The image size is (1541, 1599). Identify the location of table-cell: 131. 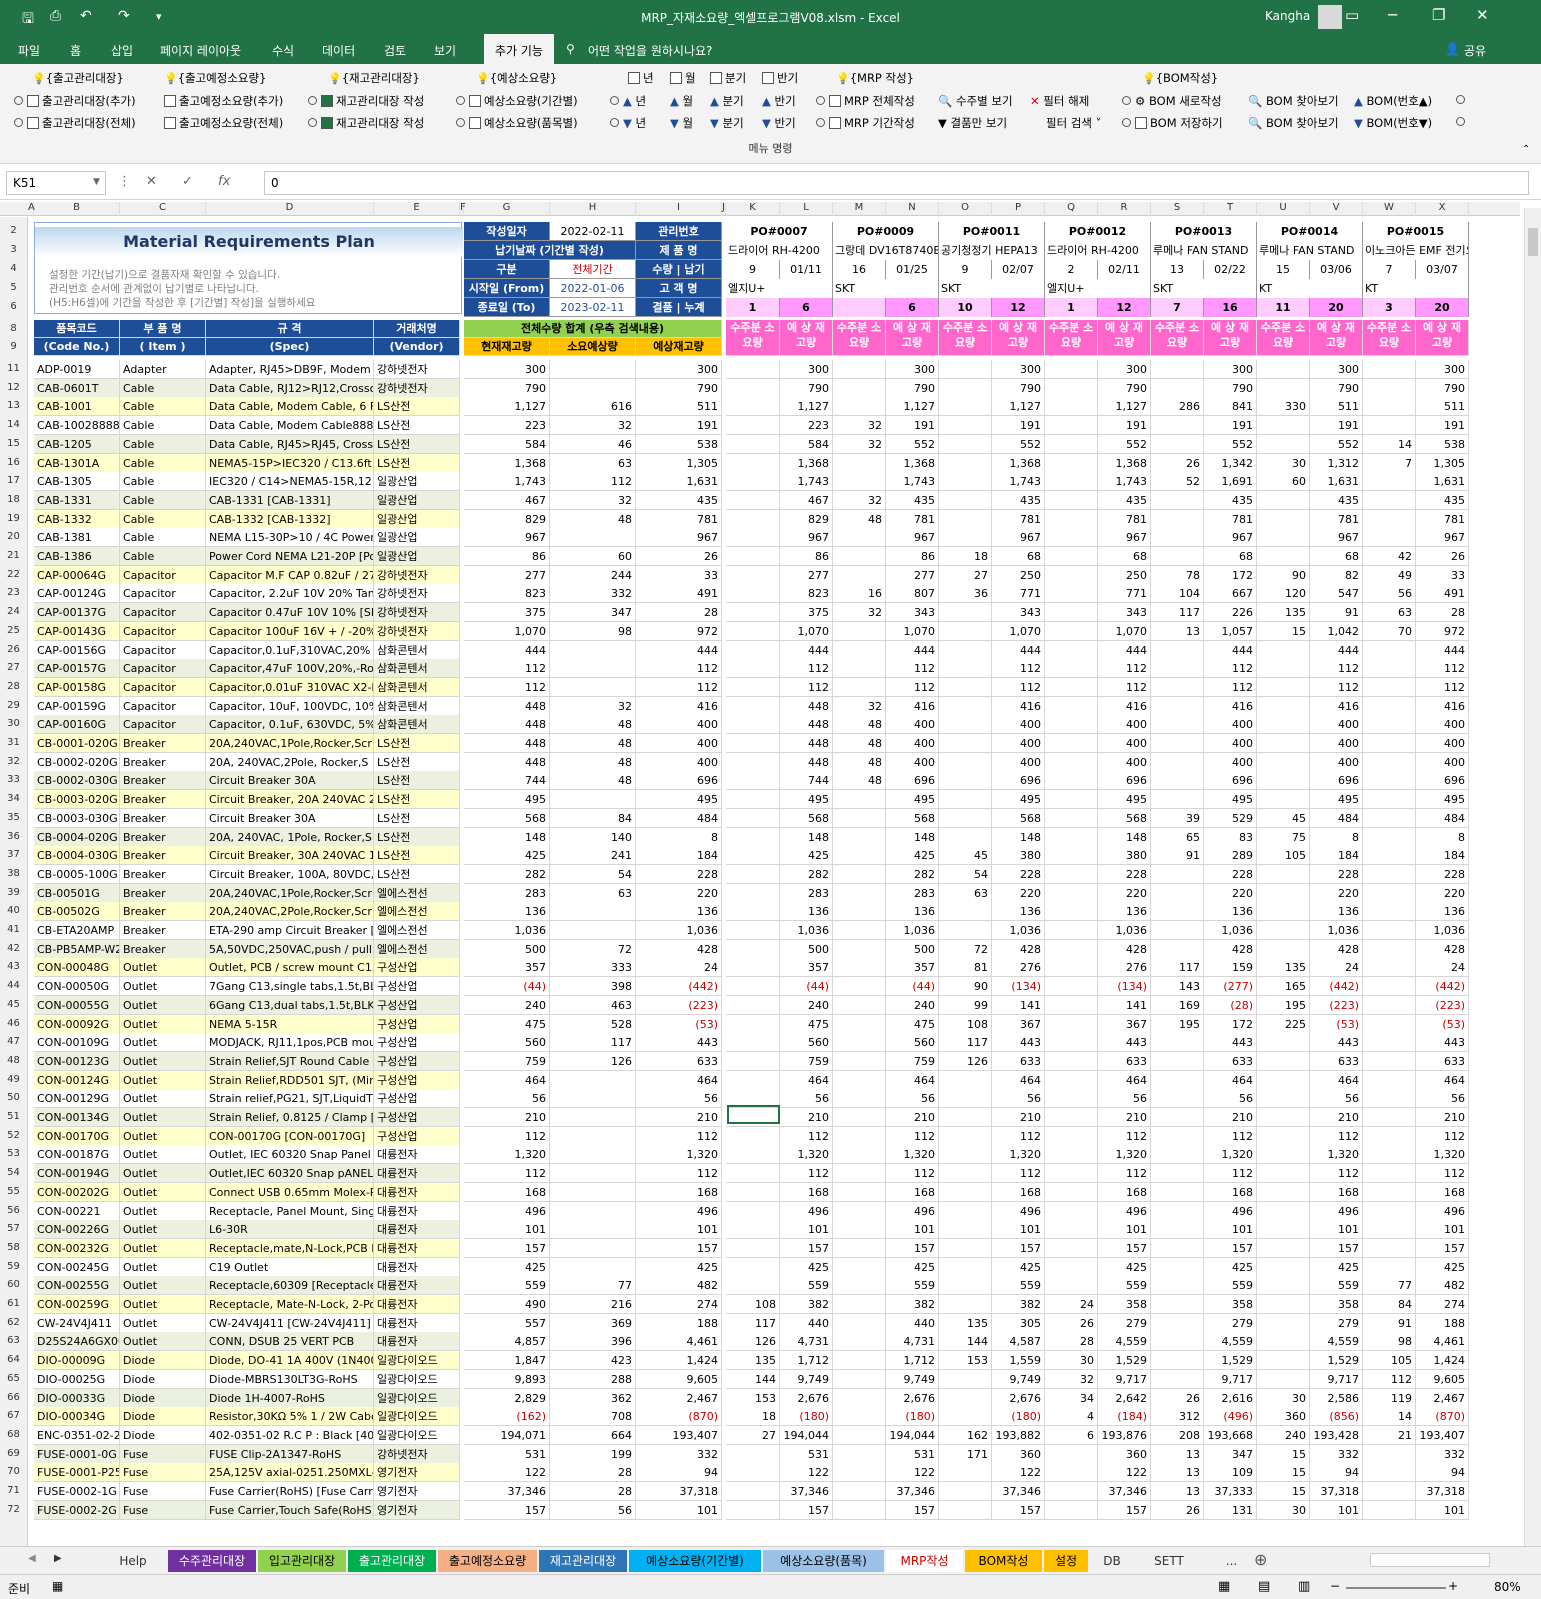
(1230, 1510).